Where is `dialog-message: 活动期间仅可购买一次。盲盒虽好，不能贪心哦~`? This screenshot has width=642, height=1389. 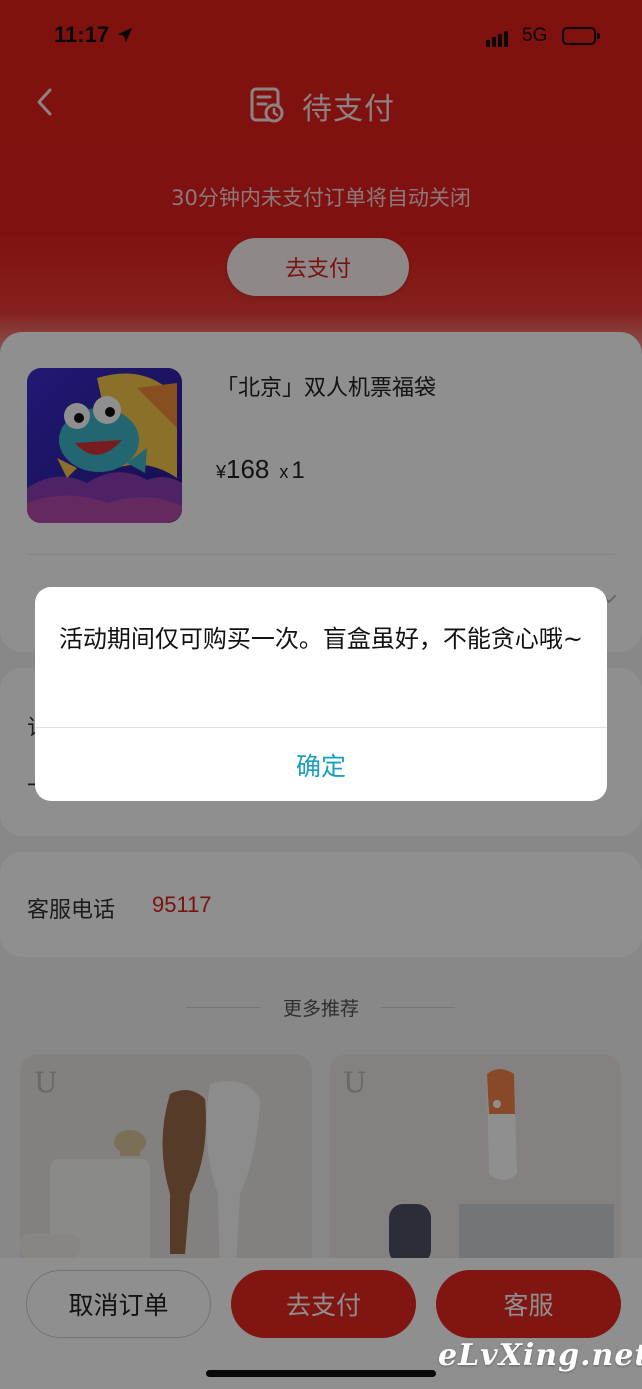 dialog-message: 活动期间仅可购买一次。盲盒虽好，不能贪心哦~ is located at coordinates (321, 639).